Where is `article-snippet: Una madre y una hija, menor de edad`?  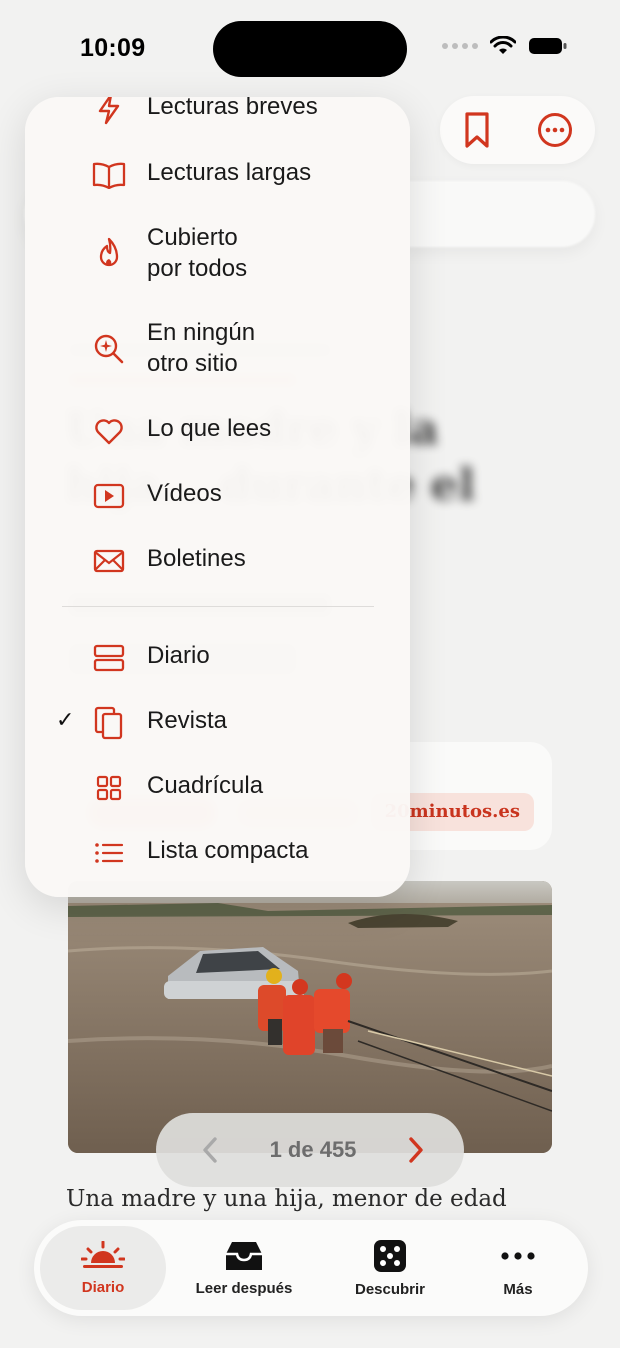
article-snippet: Una madre y una hija, menor de edad is located at coordinates (286, 1199).